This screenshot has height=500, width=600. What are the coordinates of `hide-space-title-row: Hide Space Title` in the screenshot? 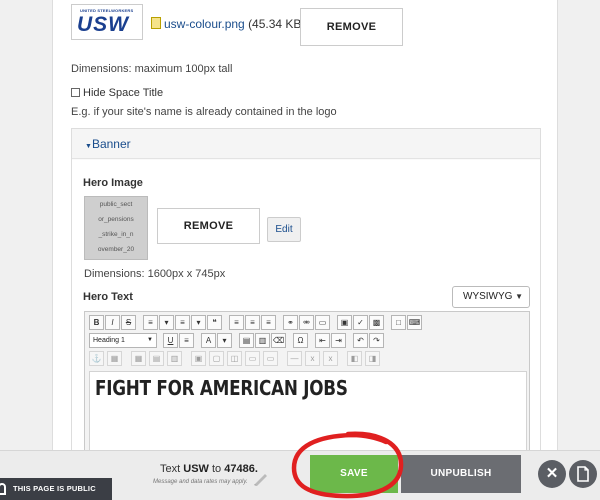 It's located at (117, 93).